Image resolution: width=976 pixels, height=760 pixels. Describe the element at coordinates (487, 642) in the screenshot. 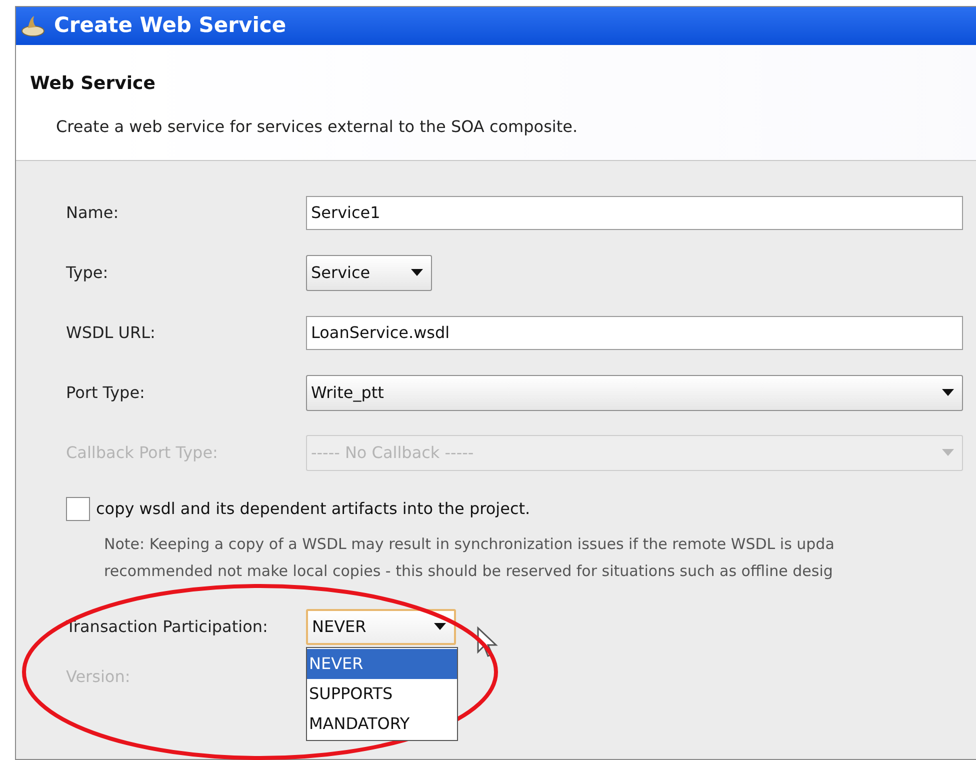

I see `mouse-pointer-icon` at that location.